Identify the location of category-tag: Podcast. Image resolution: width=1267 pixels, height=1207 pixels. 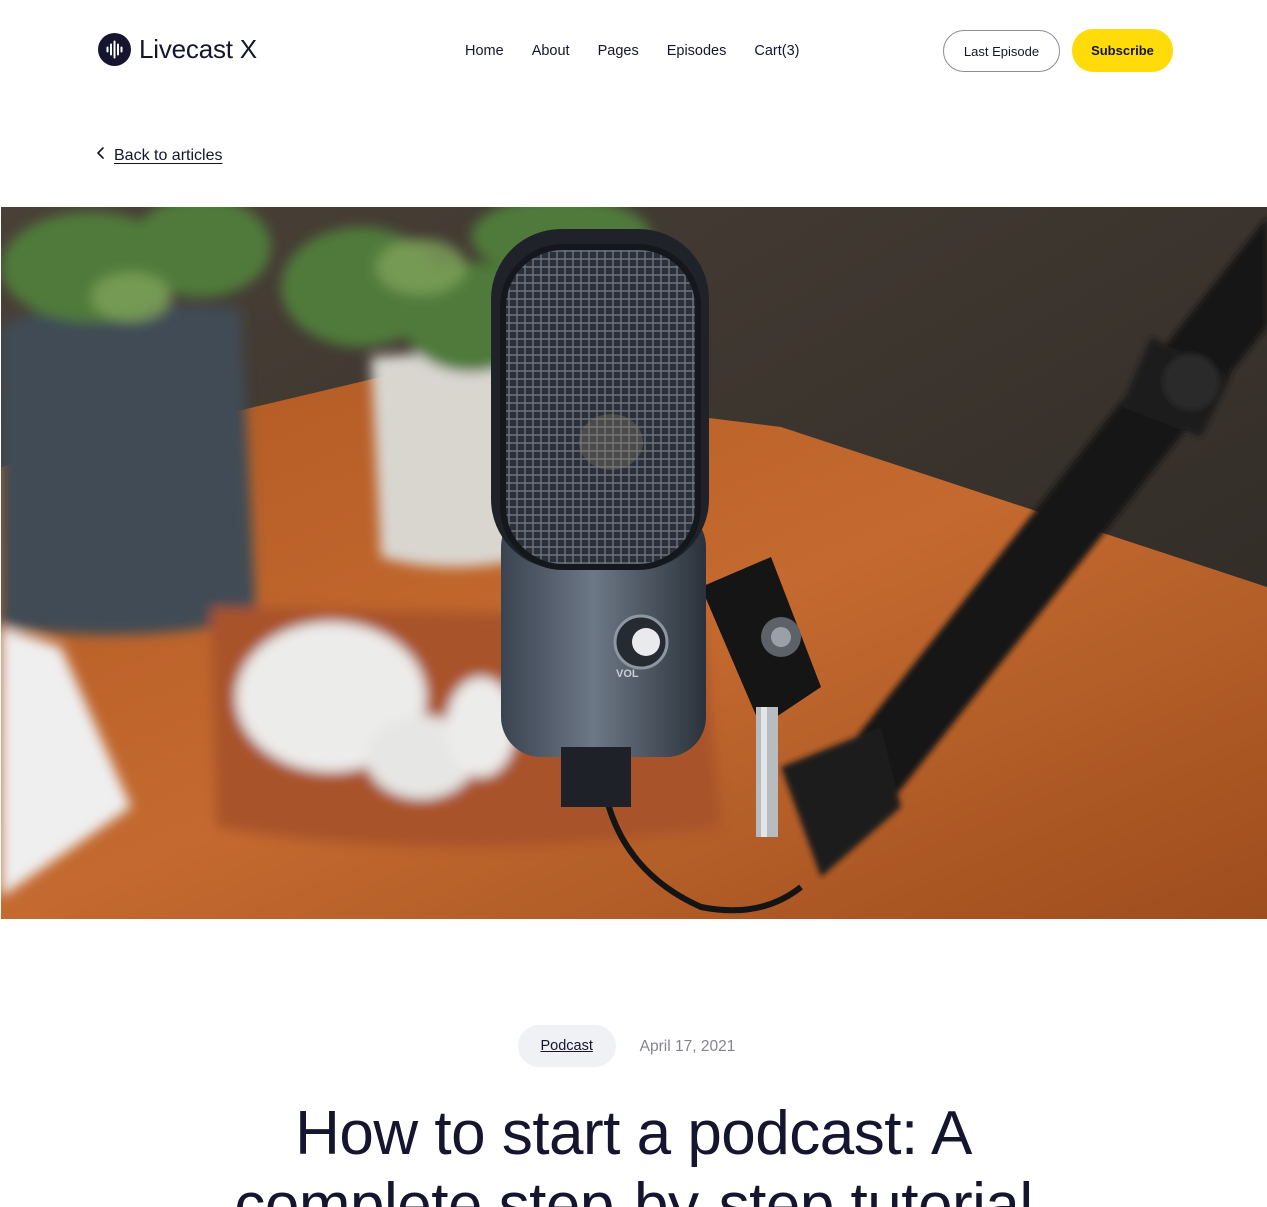
(566, 1046).